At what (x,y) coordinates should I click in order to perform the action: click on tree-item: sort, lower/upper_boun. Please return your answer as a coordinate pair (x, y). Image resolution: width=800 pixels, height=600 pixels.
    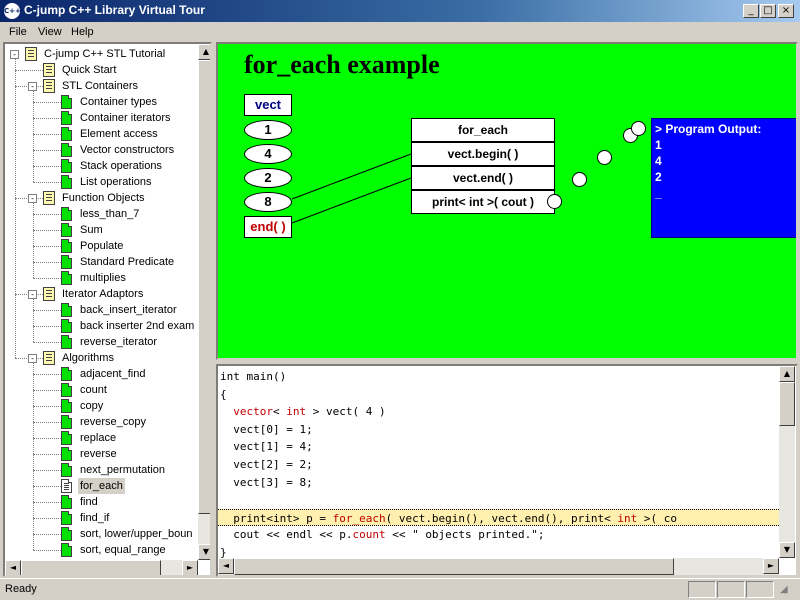
    Looking at the image, I should click on (101, 534).